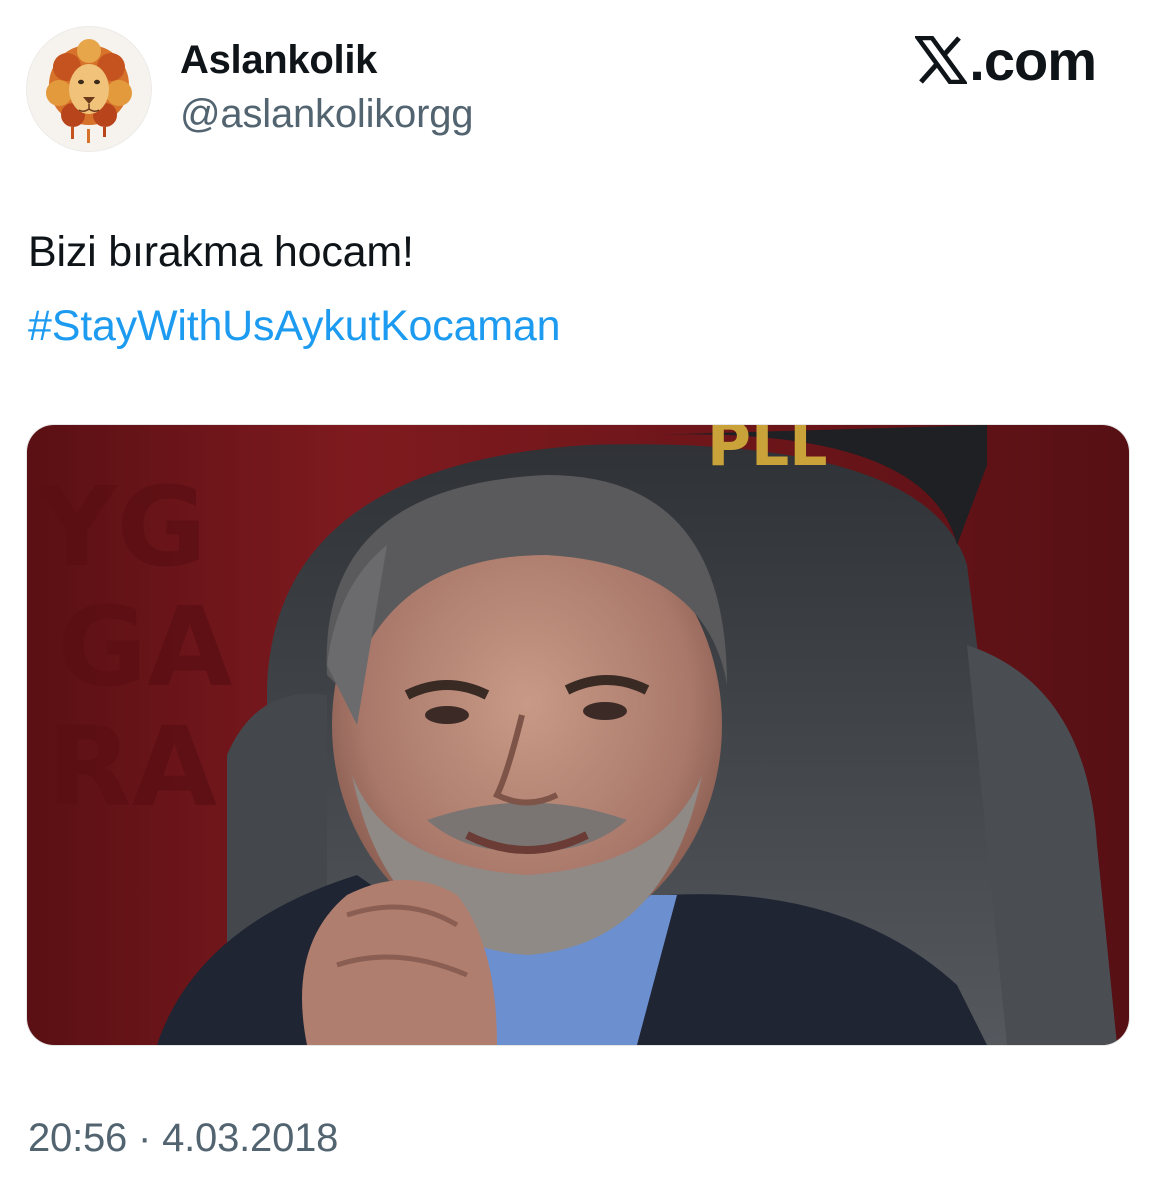 The width and height of the screenshot is (1154, 1200). I want to click on tweet-date: 4.03.2018, so click(250, 1138).